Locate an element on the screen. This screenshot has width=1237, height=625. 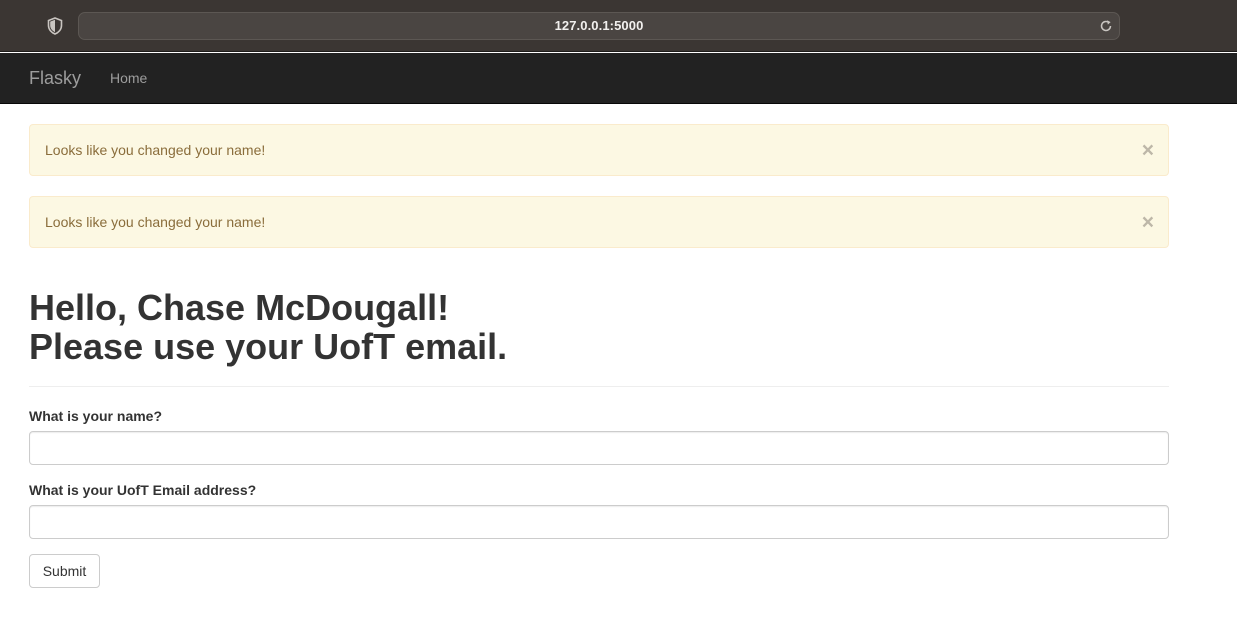
shield-icon is located at coordinates (55, 26).